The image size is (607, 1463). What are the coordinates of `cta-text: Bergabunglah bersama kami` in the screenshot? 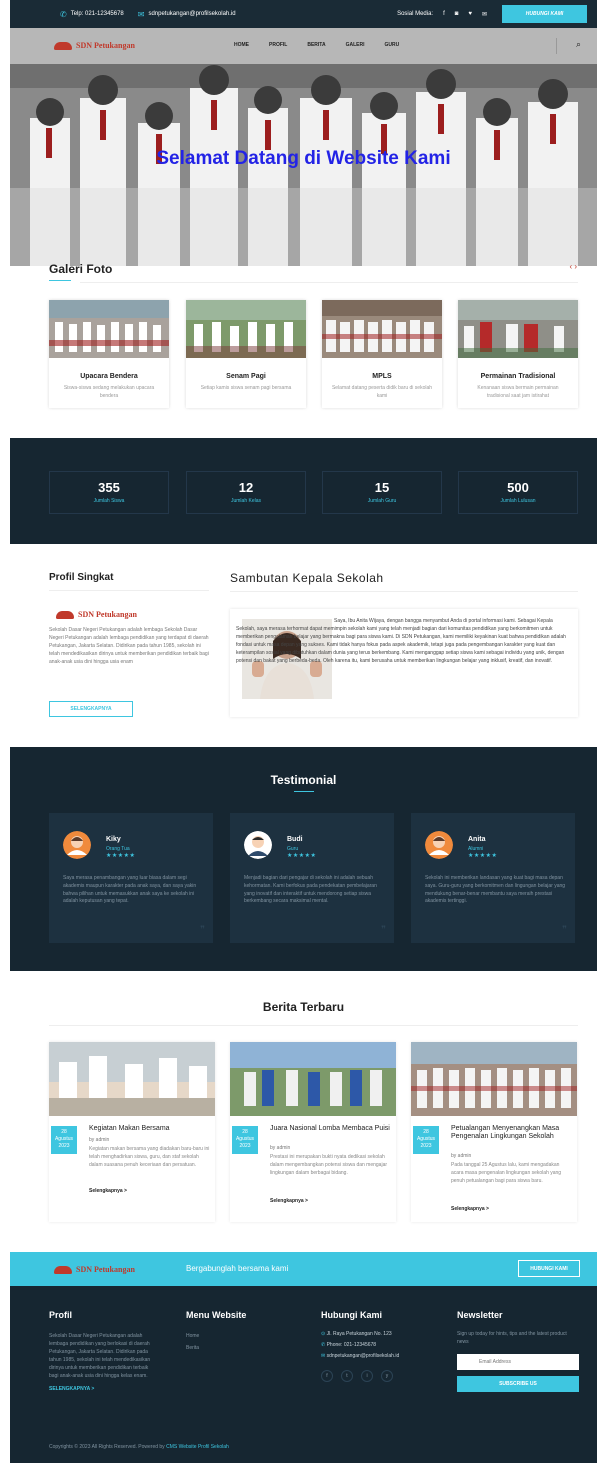 It's located at (237, 1268).